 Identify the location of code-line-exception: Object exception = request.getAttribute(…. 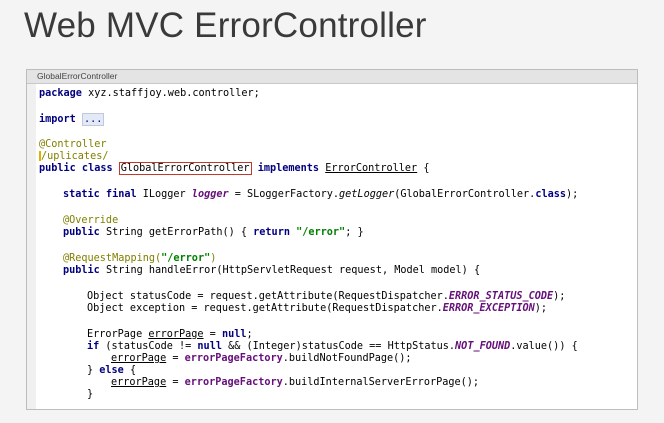
(317, 308).